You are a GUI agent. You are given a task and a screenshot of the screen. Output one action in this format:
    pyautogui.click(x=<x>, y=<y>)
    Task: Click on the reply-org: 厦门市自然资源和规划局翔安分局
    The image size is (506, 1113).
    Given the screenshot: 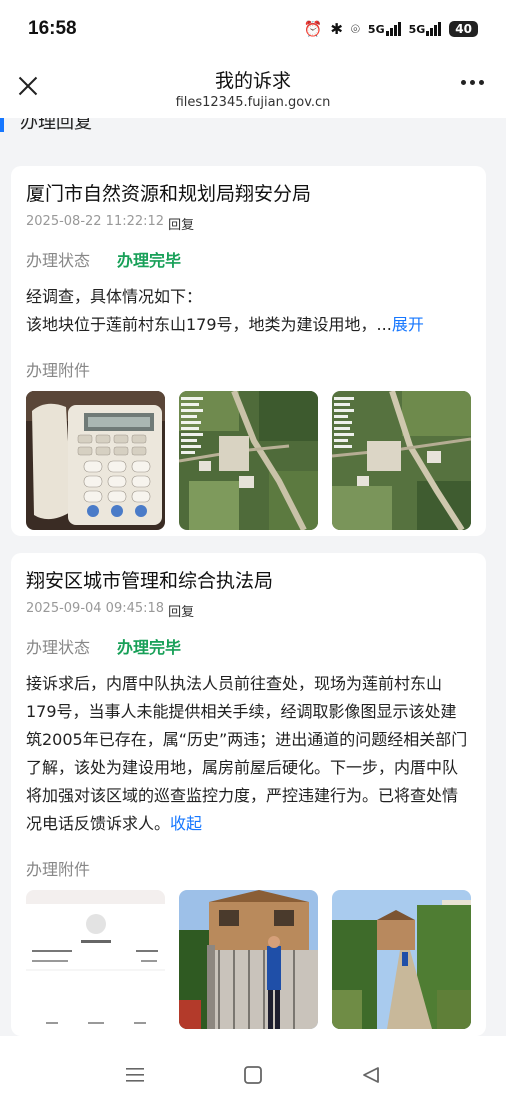 What is the action you would take?
    pyautogui.click(x=169, y=194)
    